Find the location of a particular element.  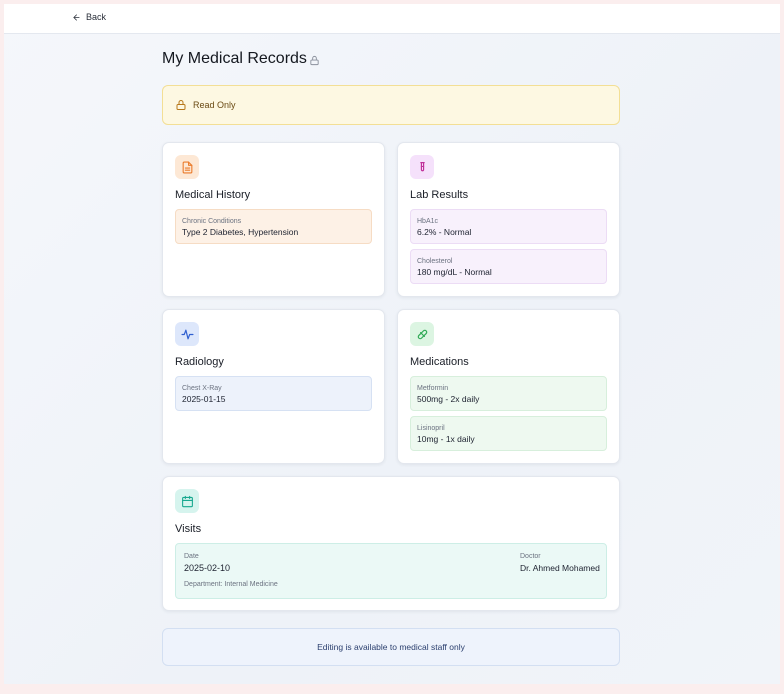

radiology-title: Radiology is located at coordinates (199, 362).